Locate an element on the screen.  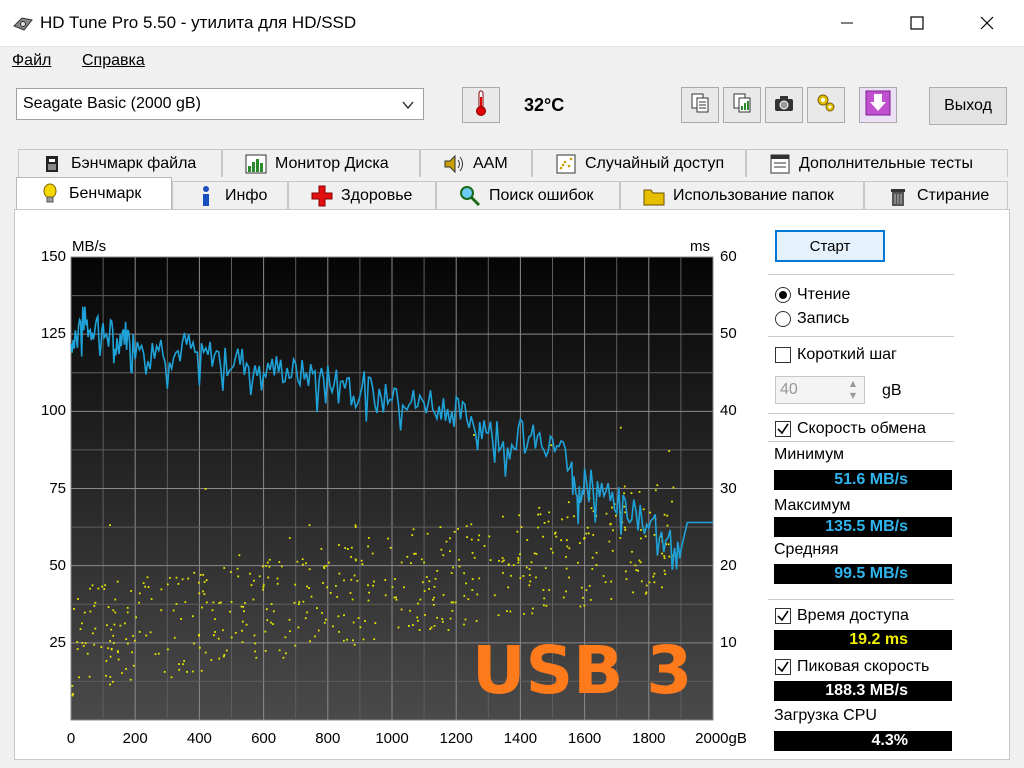
avg-value: 99.5 MB/s is located at coordinates (863, 574).